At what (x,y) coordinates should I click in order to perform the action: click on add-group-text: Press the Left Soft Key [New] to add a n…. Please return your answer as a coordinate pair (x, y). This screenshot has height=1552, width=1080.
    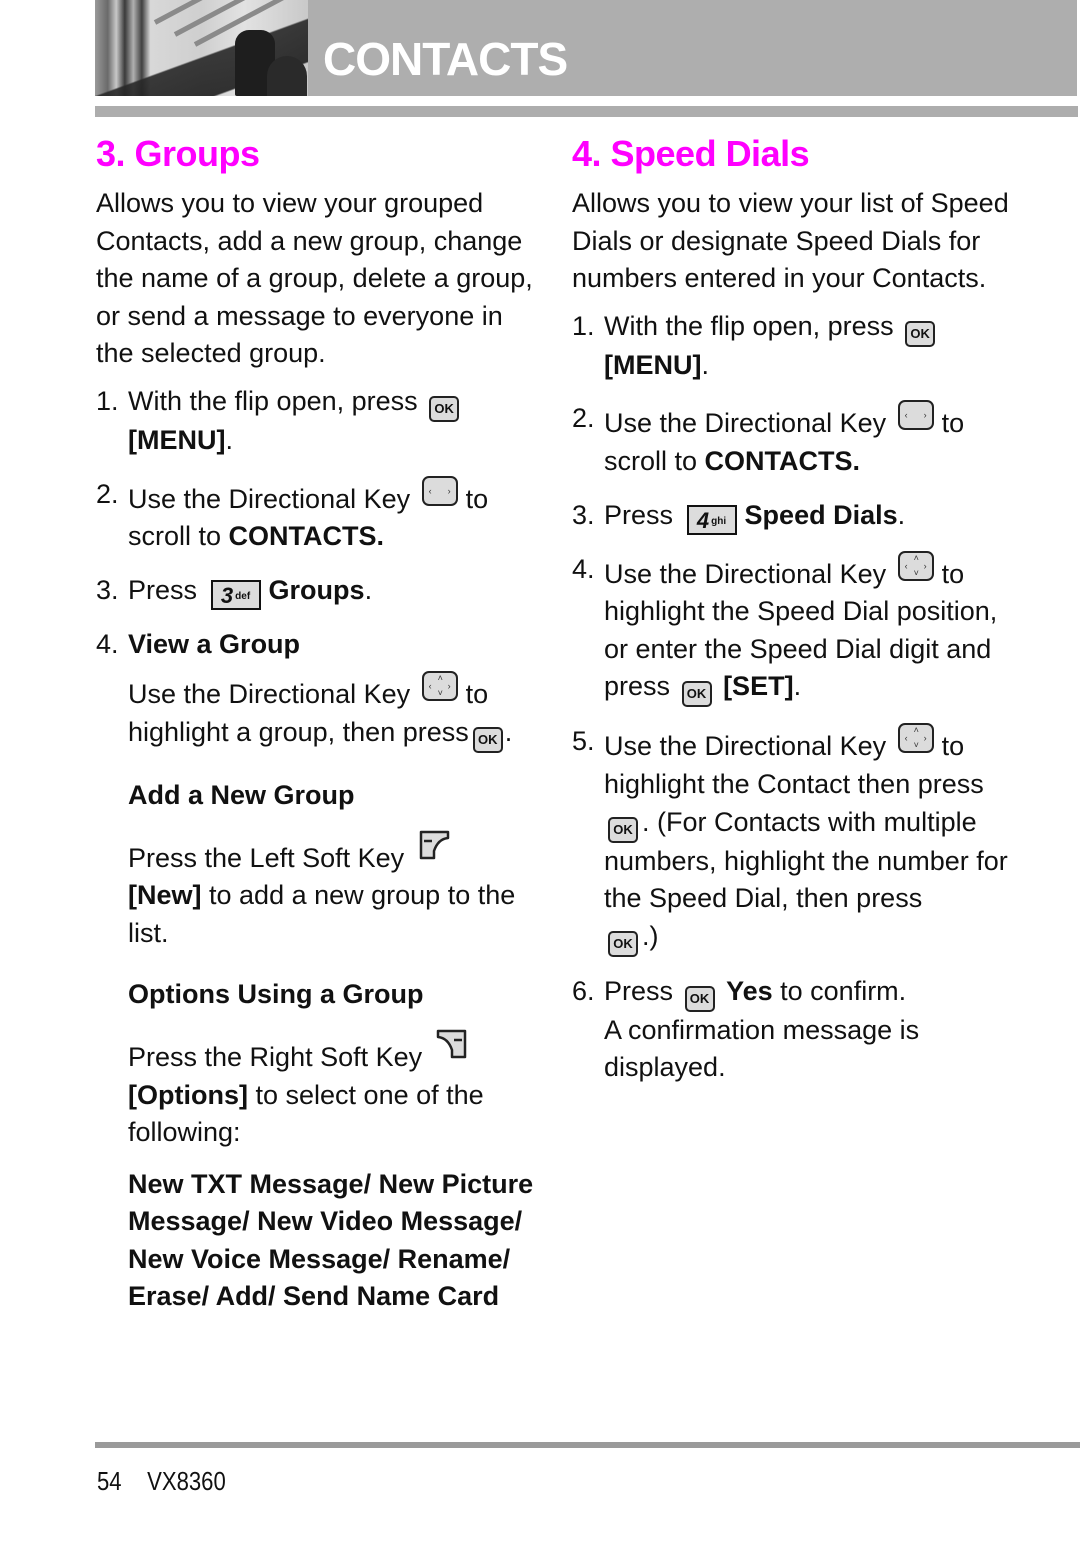
    Looking at the image, I should click on (316, 891).